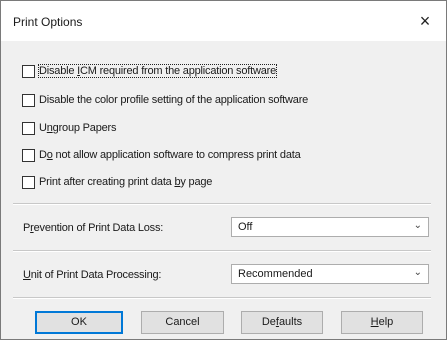  I want to click on prevention-label: Prevention of Print Data Loss:, so click(93, 228).